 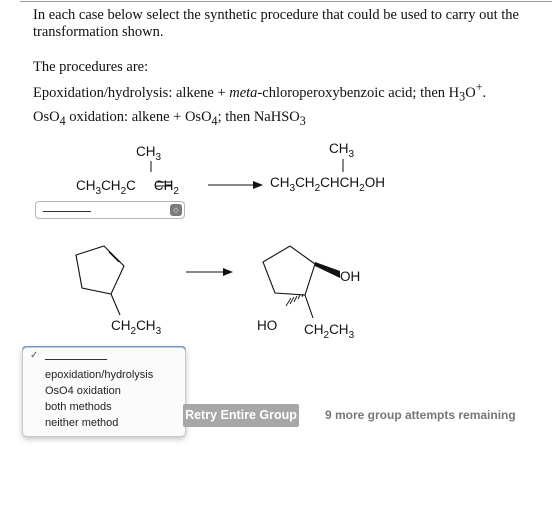 What do you see at coordinates (329, 331) in the screenshot?
I see `product2-ethyl-label: CH2CH3` at bounding box center [329, 331].